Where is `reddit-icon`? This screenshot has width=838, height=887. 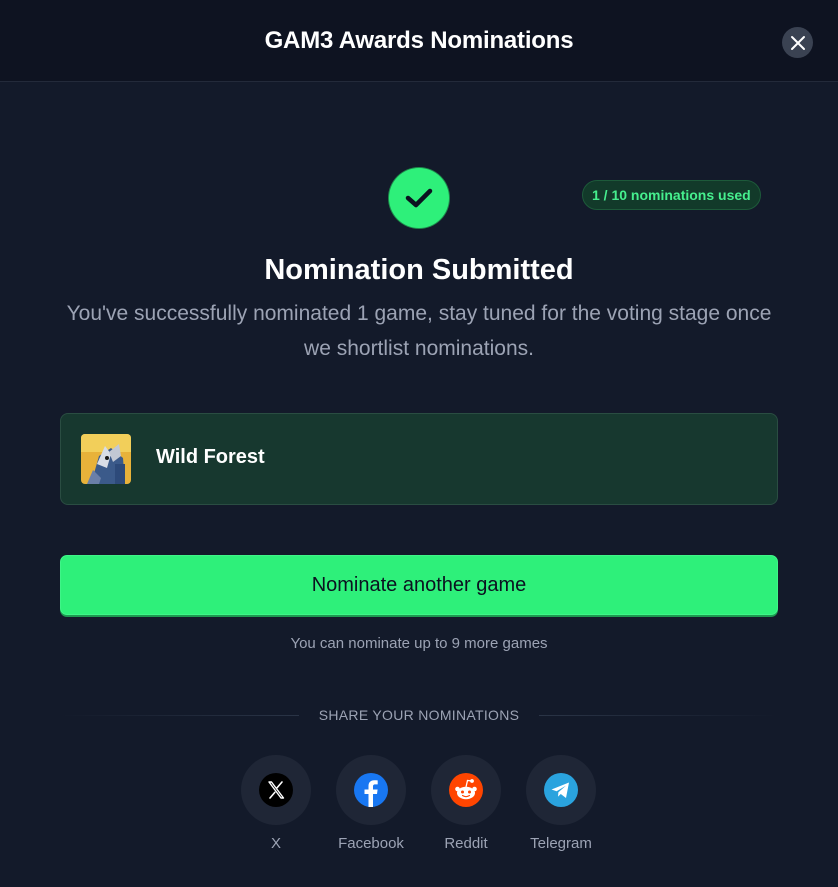 reddit-icon is located at coordinates (466, 790).